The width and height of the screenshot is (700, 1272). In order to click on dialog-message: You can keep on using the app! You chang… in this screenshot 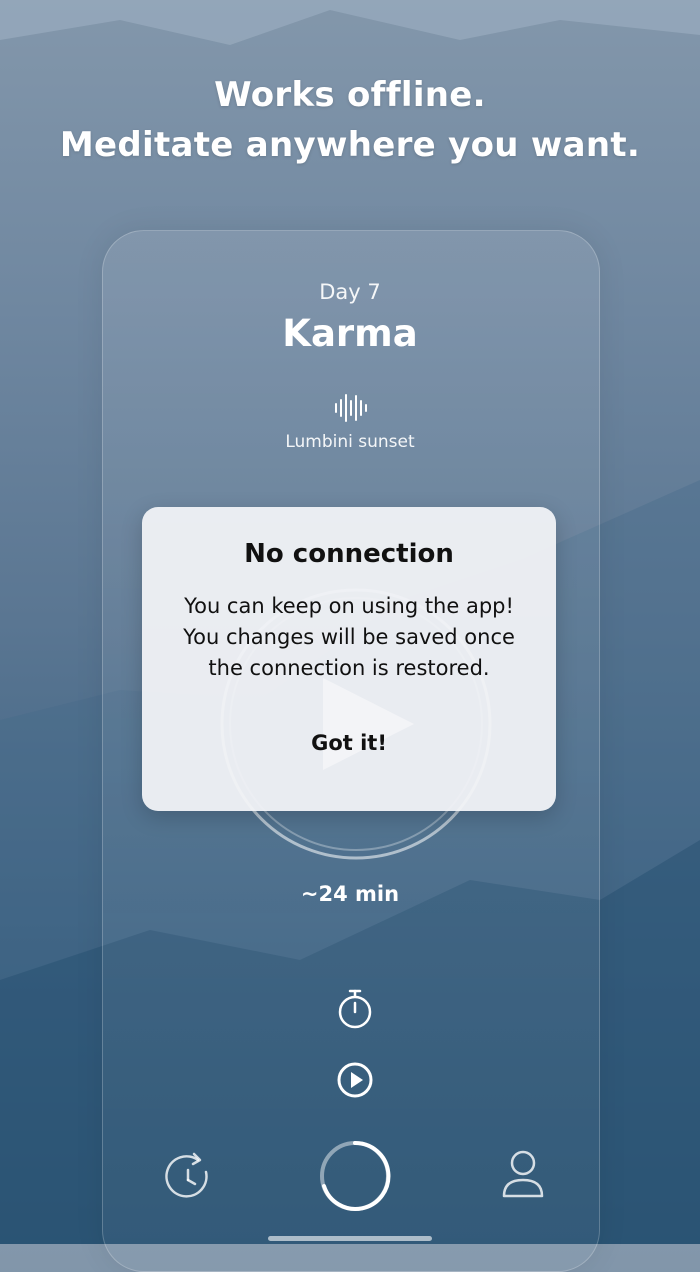, I will do `click(349, 637)`.